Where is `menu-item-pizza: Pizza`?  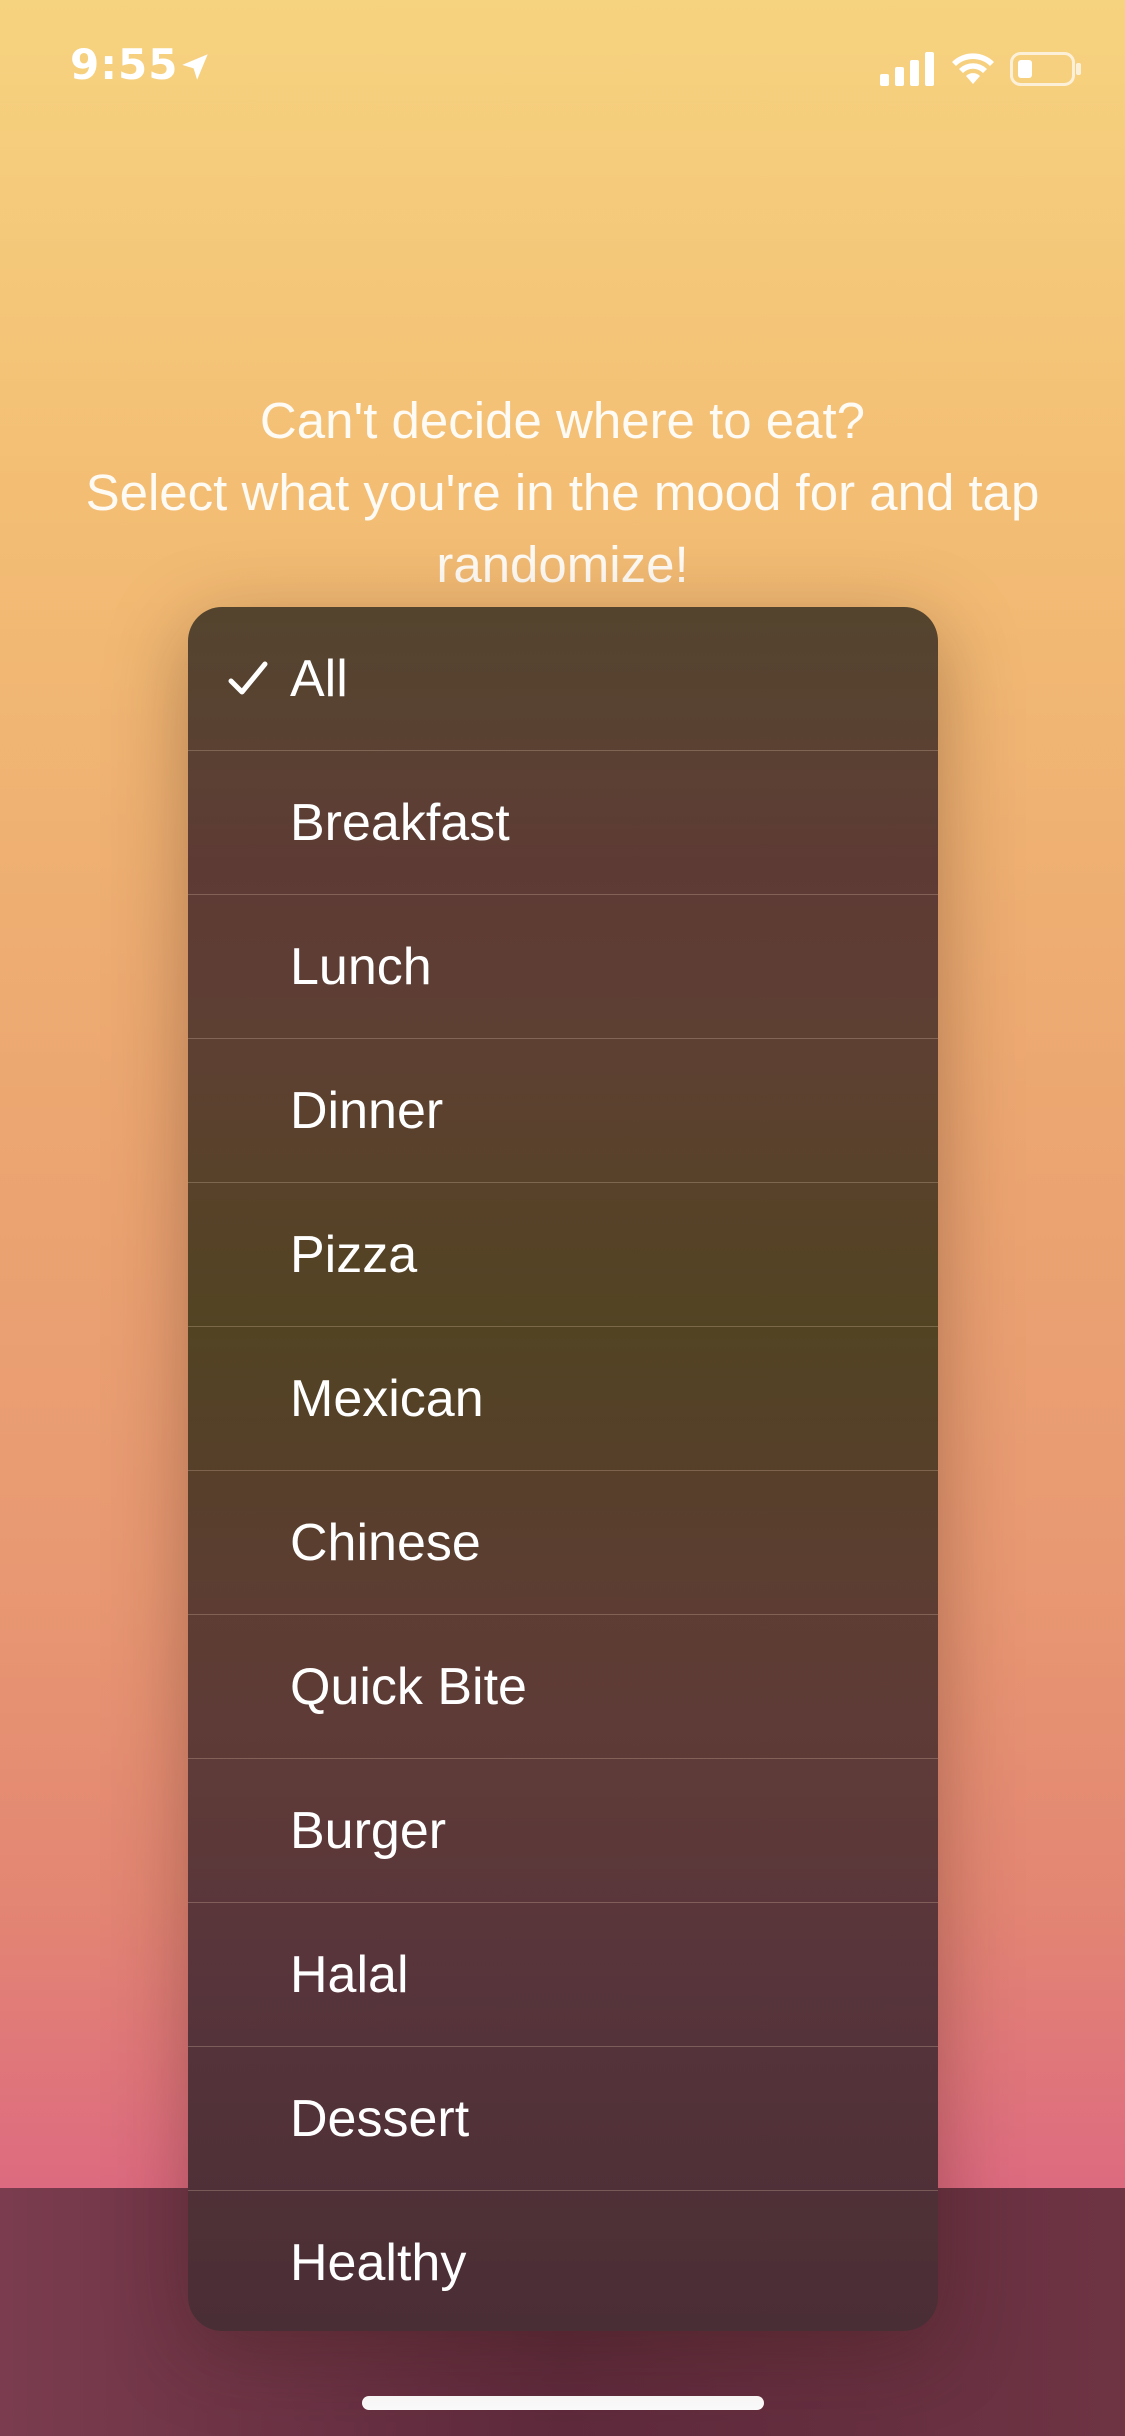
menu-item-pizza: Pizza is located at coordinates (563, 1255).